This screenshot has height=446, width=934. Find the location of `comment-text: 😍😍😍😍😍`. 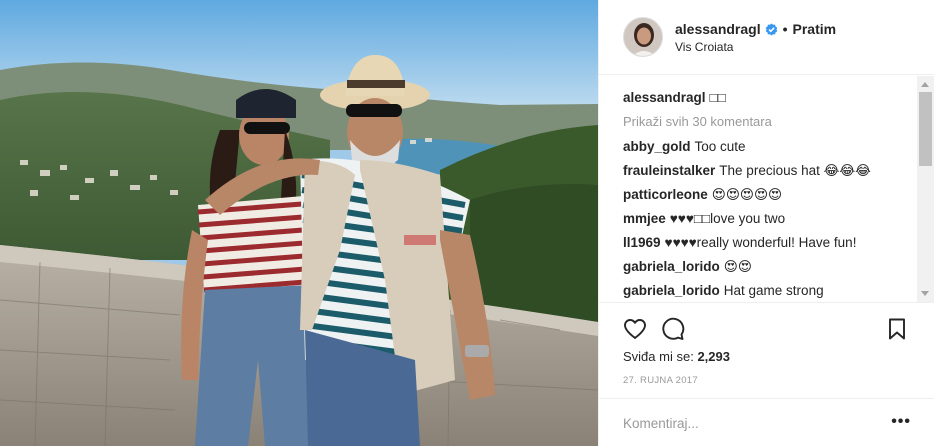

comment-text: 😍😍😍😍😍 is located at coordinates (747, 194).